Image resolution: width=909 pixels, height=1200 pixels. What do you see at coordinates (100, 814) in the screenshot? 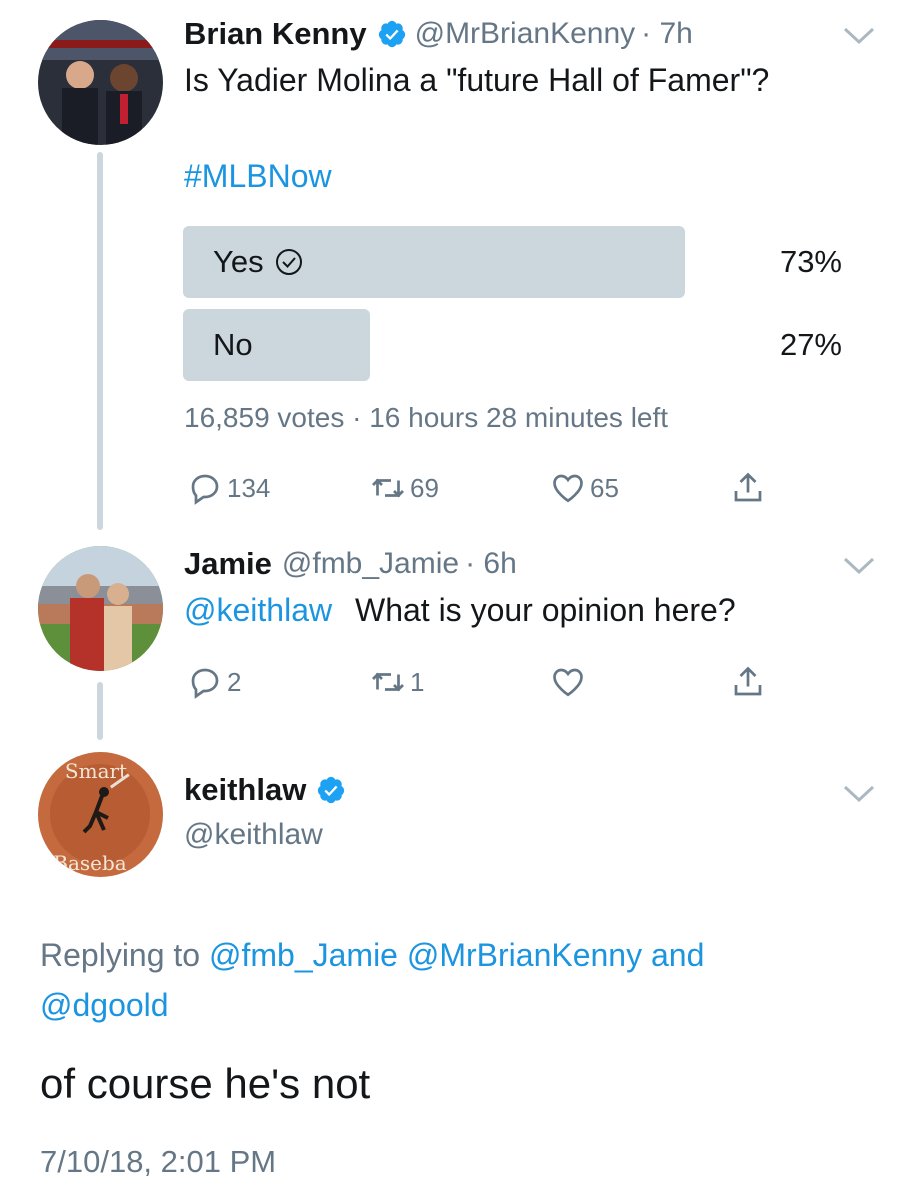
I see `avatar-keithlaw: Smart Baseba` at bounding box center [100, 814].